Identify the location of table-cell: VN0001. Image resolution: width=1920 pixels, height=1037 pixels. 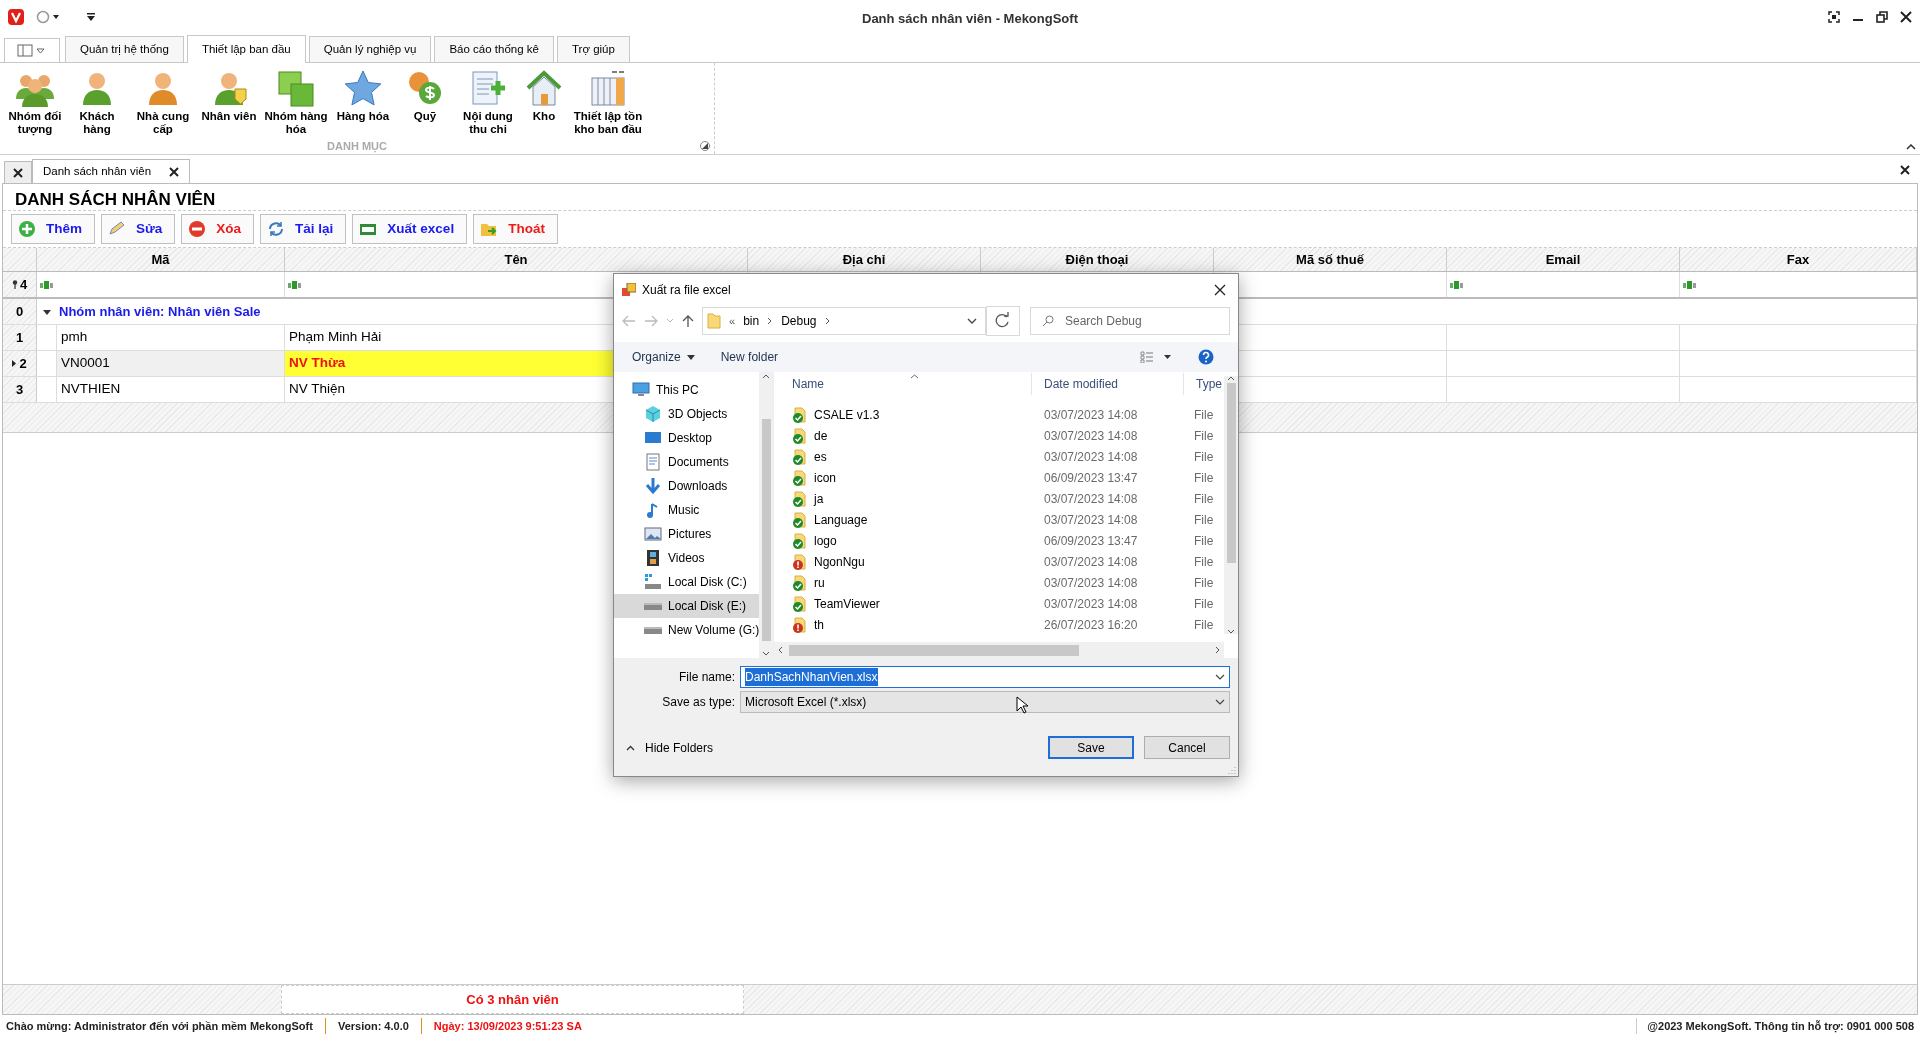
(171, 363).